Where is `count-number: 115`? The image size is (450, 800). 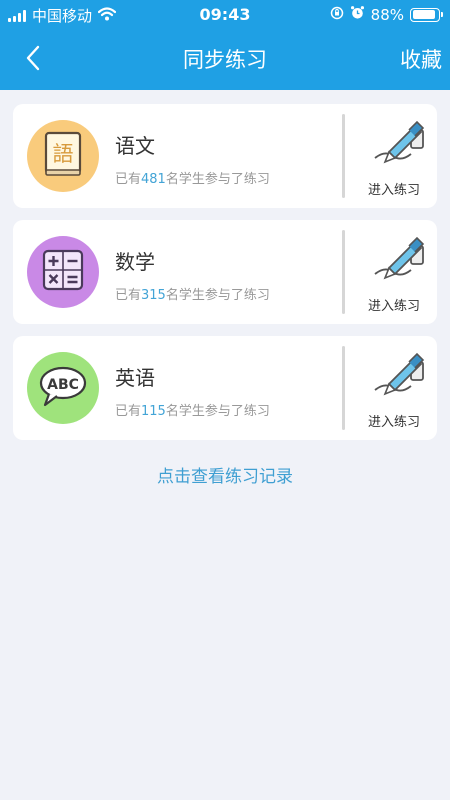
count-number: 115 is located at coordinates (153, 411).